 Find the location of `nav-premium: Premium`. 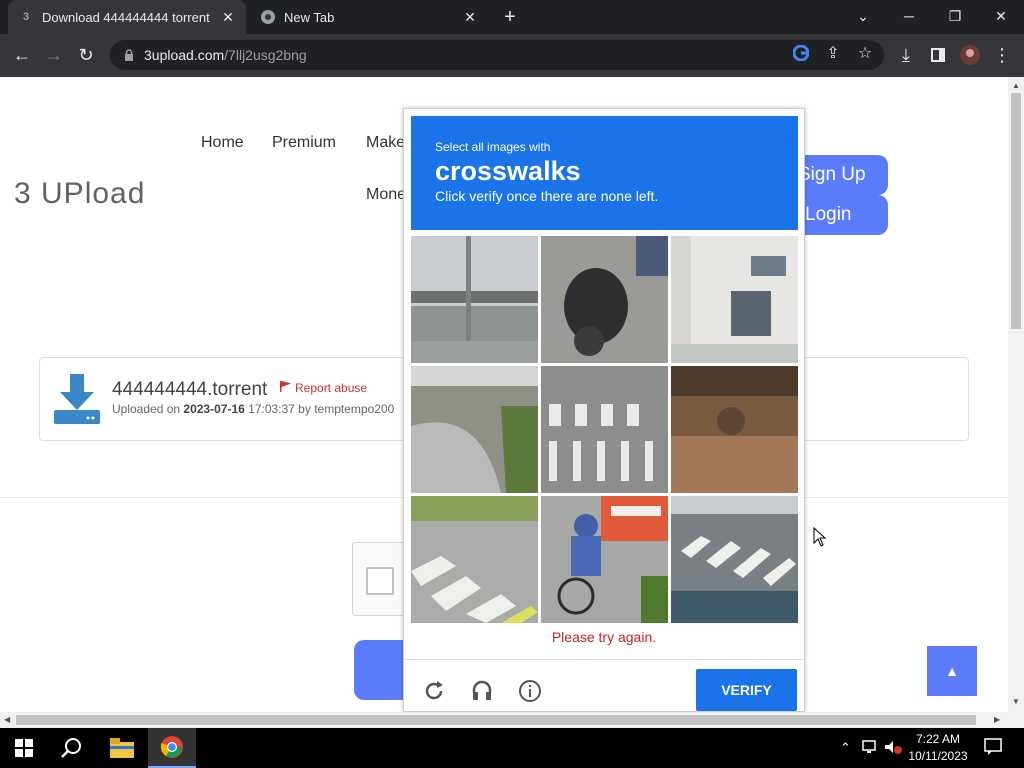

nav-premium: Premium is located at coordinates (304, 143).